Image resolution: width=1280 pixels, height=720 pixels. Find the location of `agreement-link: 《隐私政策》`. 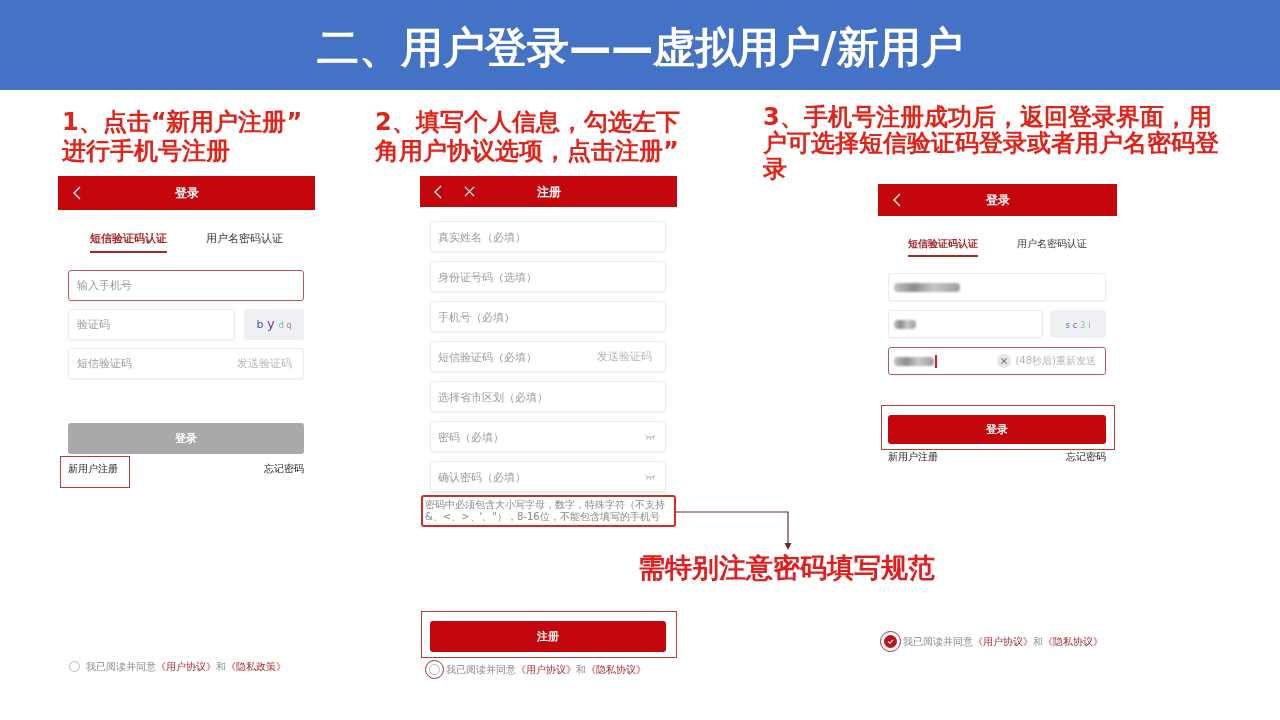

agreement-link: 《隐私政策》 is located at coordinates (256, 666).